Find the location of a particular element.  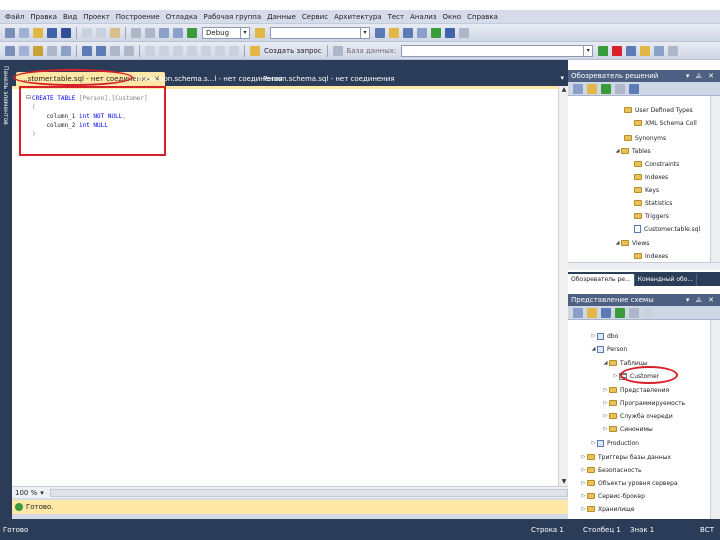

tree-item-service-broker: ▷ Сервис-брокер is located at coordinates (612, 496).